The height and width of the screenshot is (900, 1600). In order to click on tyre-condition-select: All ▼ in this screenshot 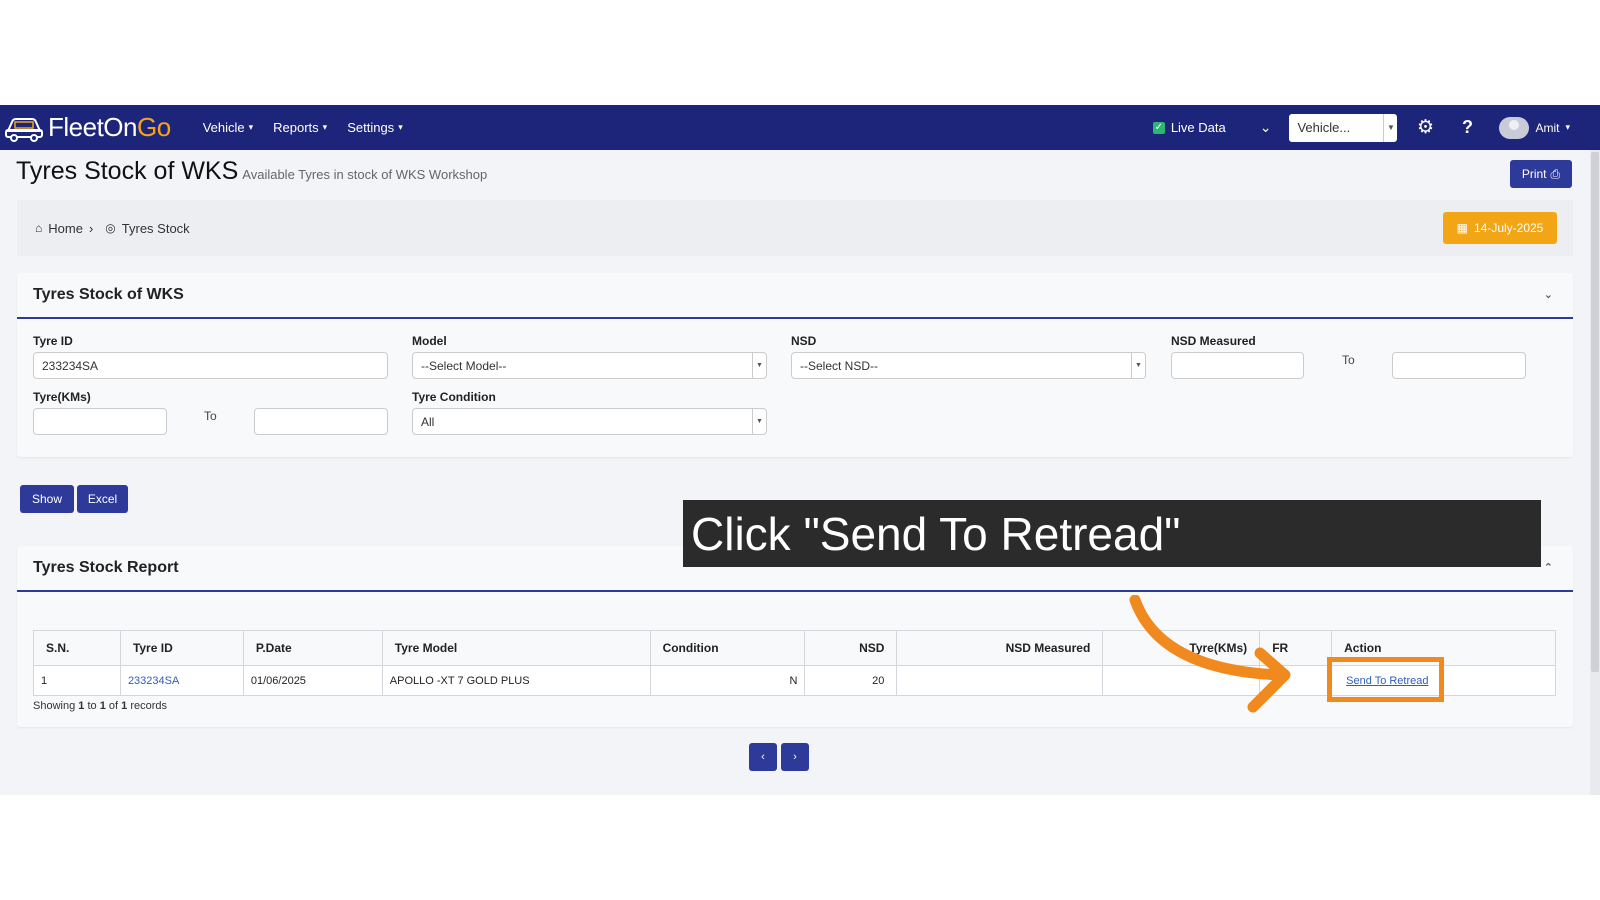, I will do `click(589, 421)`.